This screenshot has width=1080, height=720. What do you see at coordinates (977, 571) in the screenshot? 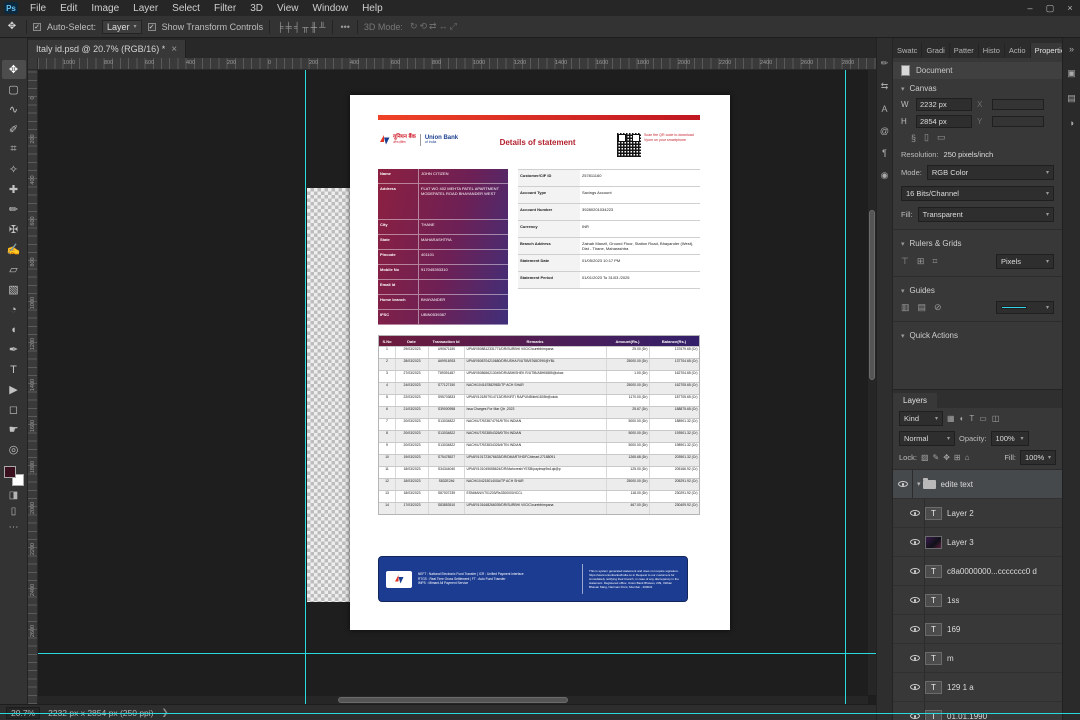
I see `layer-row: Tc8a0000000...ccccccc0 d` at bounding box center [977, 571].